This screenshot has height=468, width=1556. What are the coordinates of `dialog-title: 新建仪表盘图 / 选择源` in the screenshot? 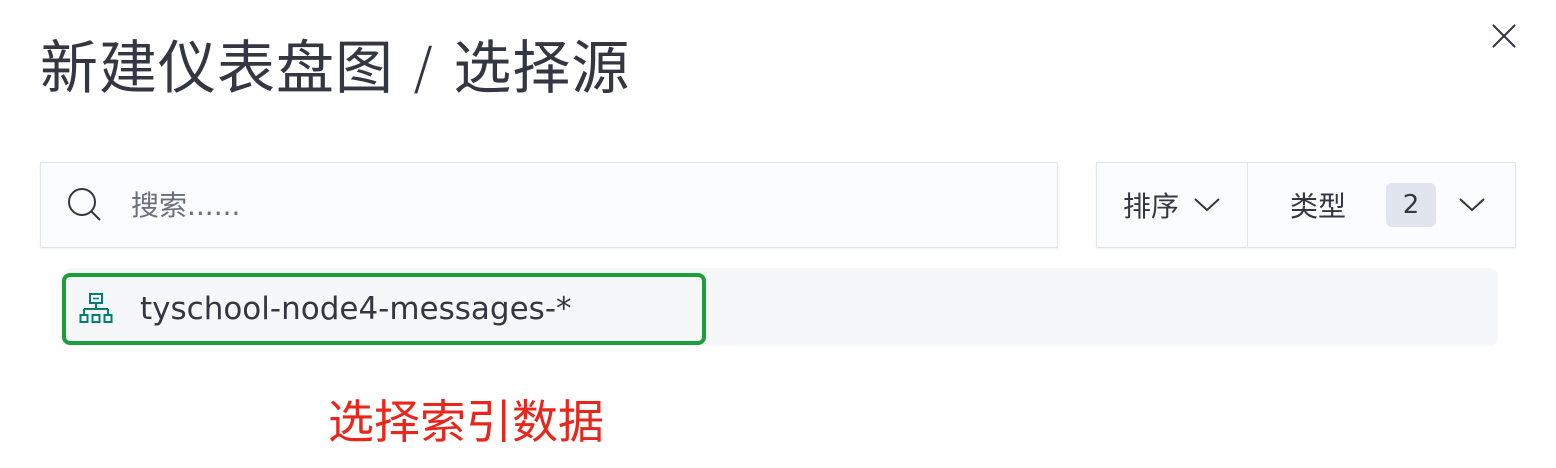 It's located at (335, 68).